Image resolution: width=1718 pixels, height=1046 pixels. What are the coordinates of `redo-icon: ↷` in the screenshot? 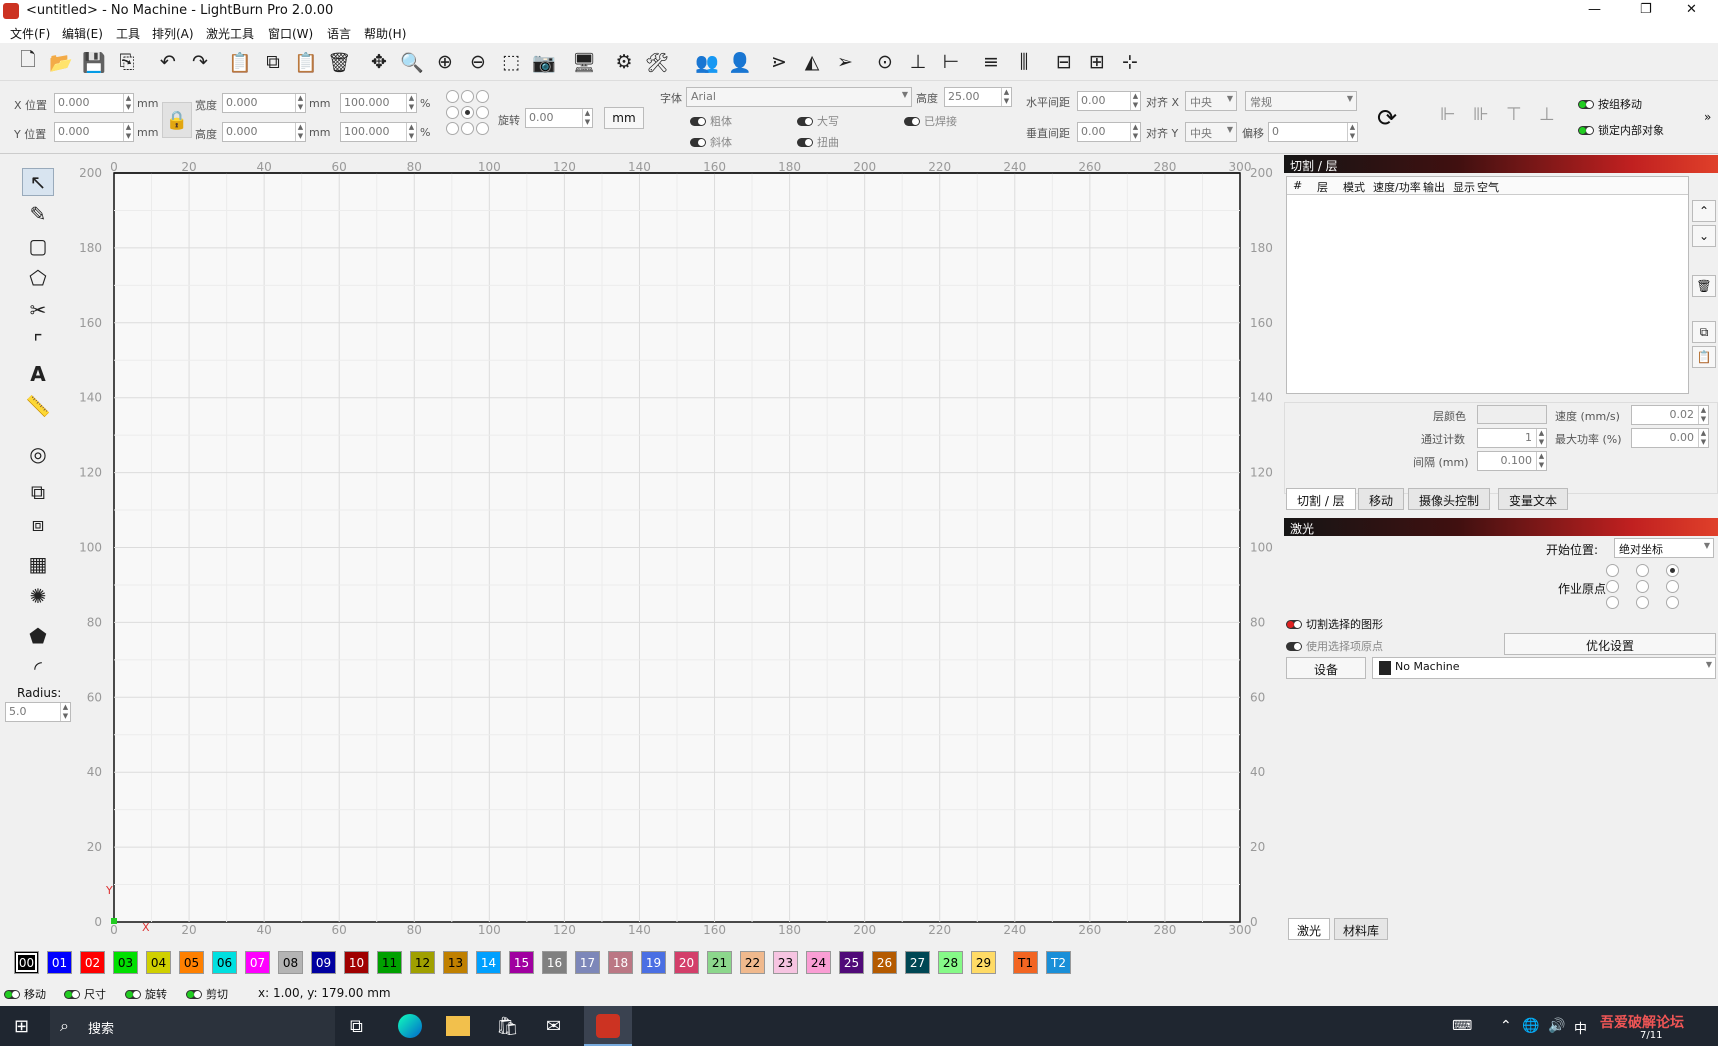 It's located at (200, 62).